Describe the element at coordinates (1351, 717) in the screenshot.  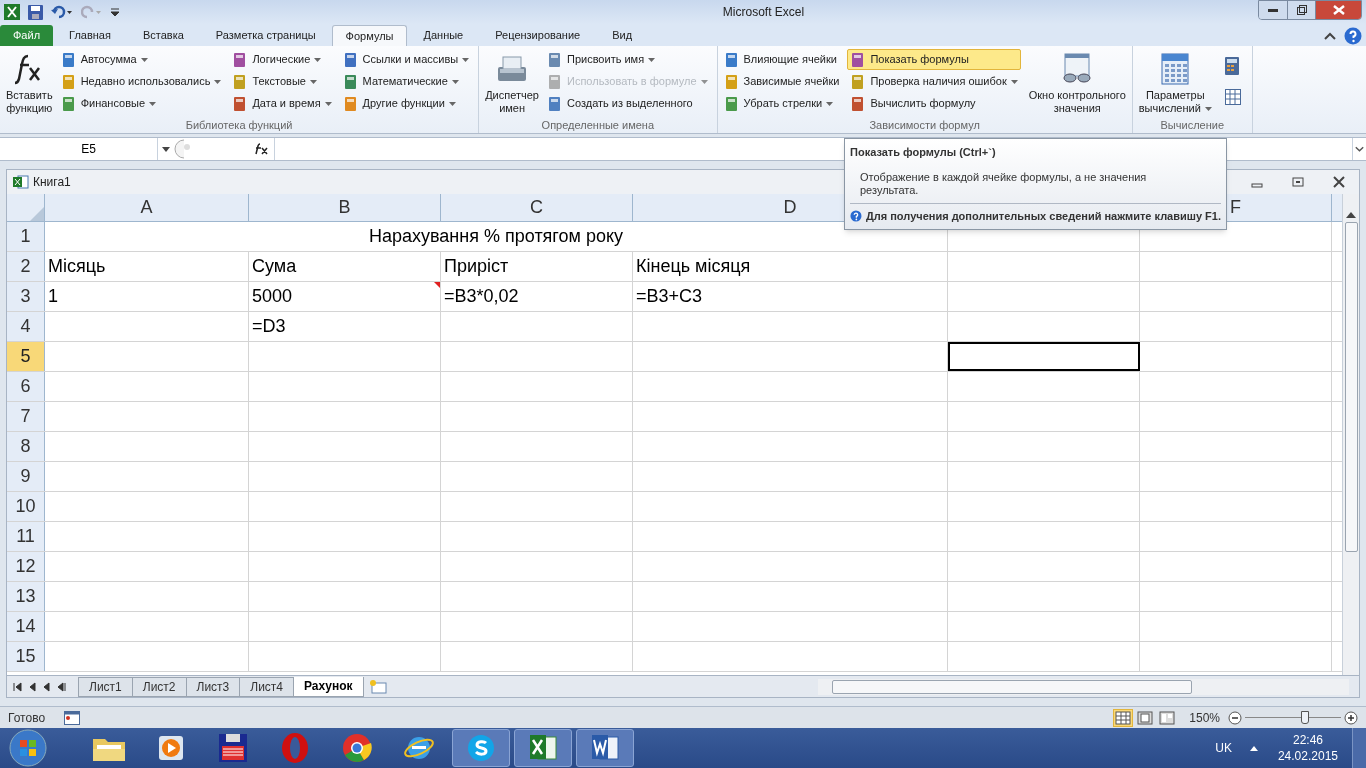
I see `zoom-in-icon` at that location.